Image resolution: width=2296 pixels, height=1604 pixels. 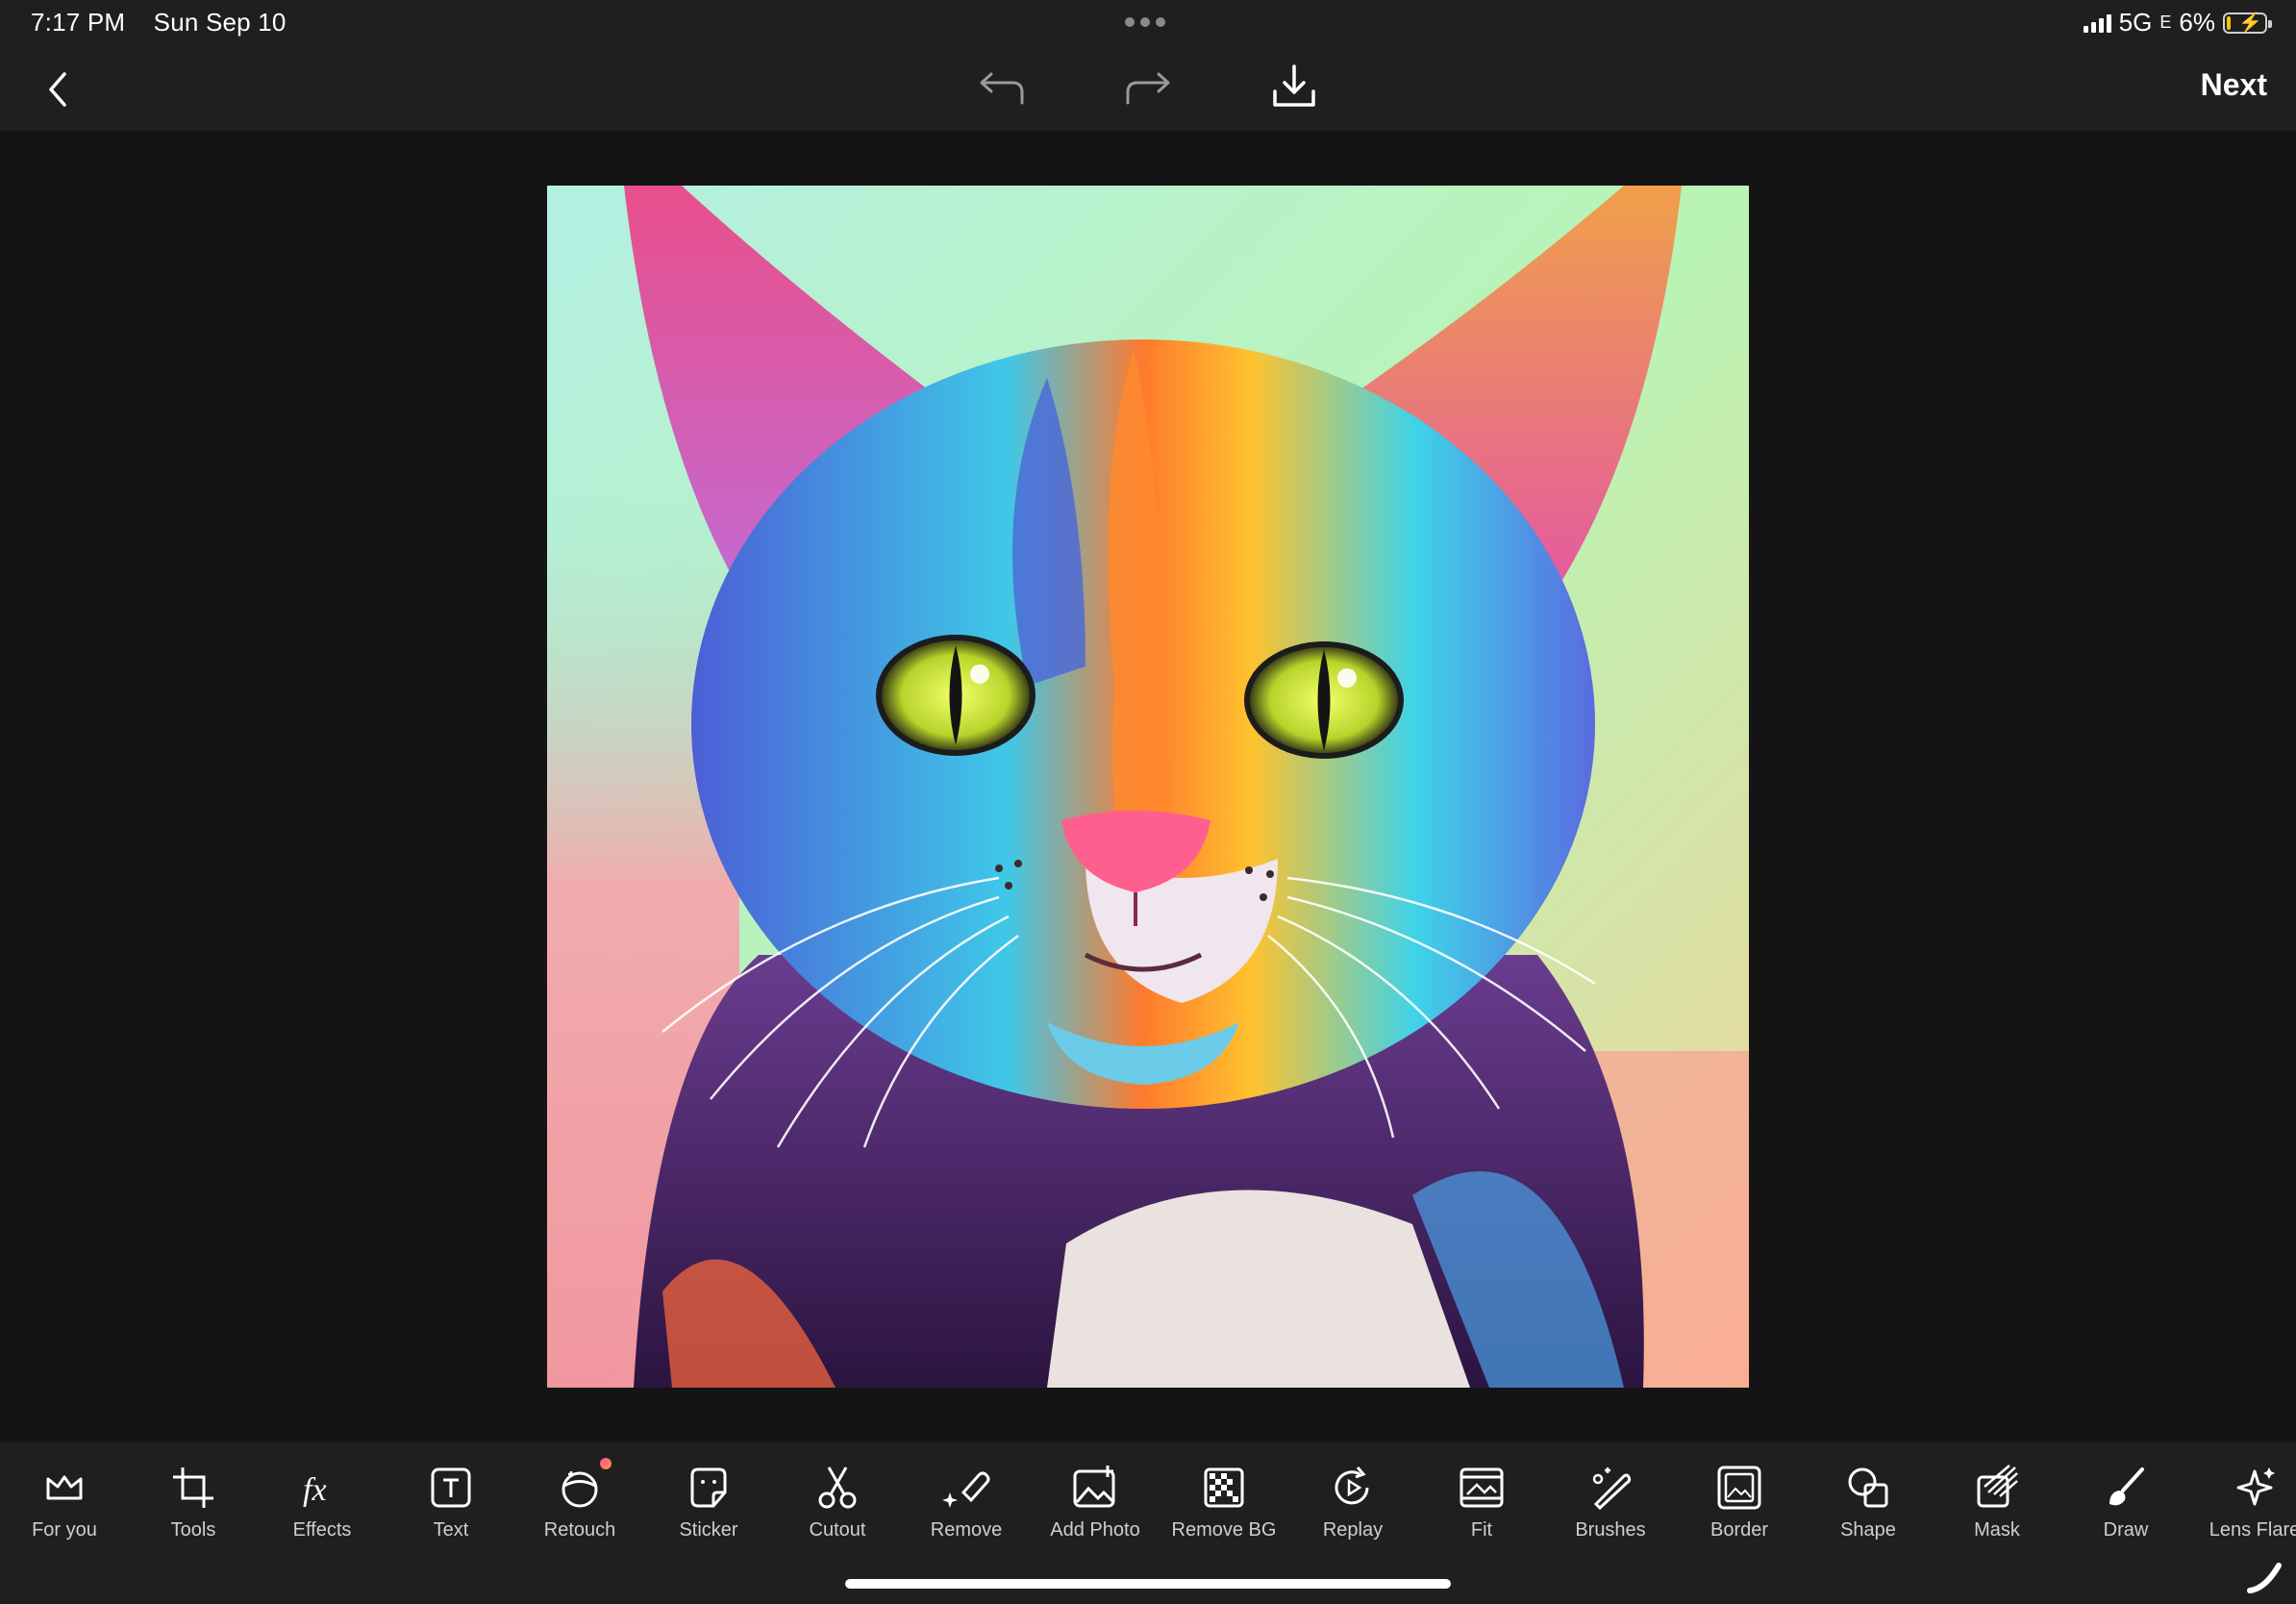 I want to click on border-icon, so click(x=1739, y=1488).